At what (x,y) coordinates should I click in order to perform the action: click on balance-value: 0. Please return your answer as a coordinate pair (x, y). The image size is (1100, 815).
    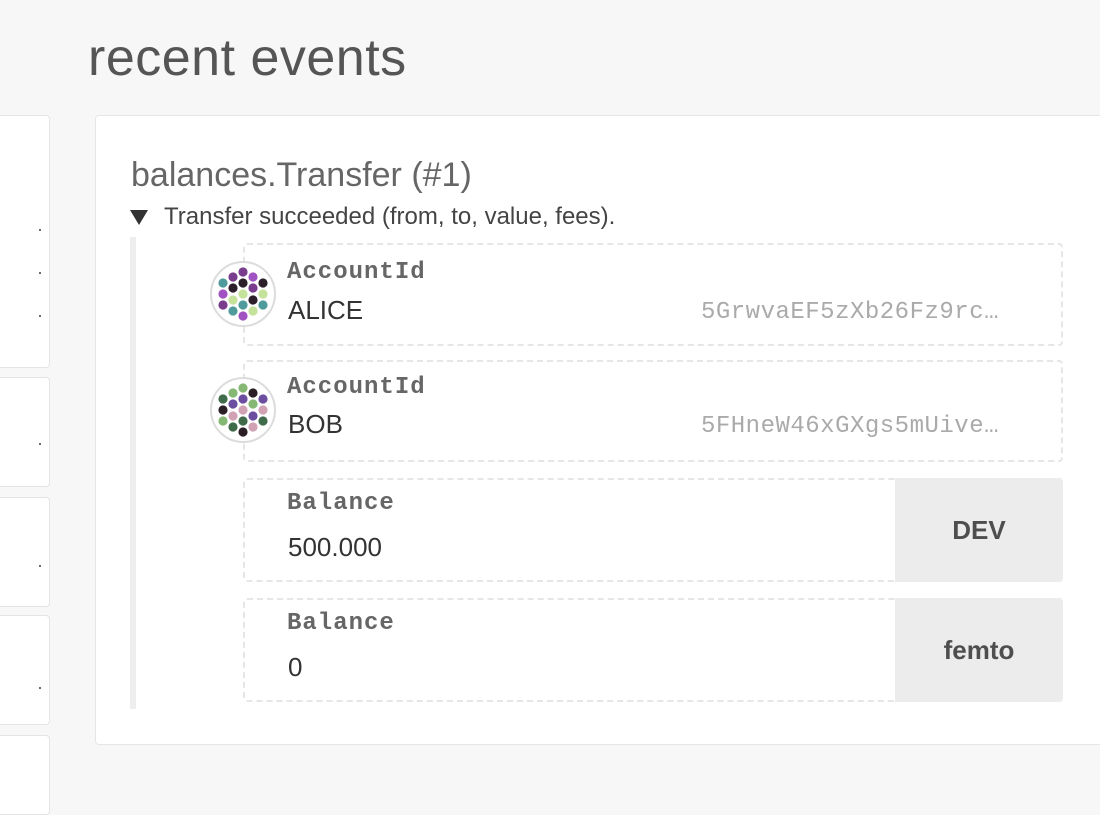
    Looking at the image, I should click on (295, 667).